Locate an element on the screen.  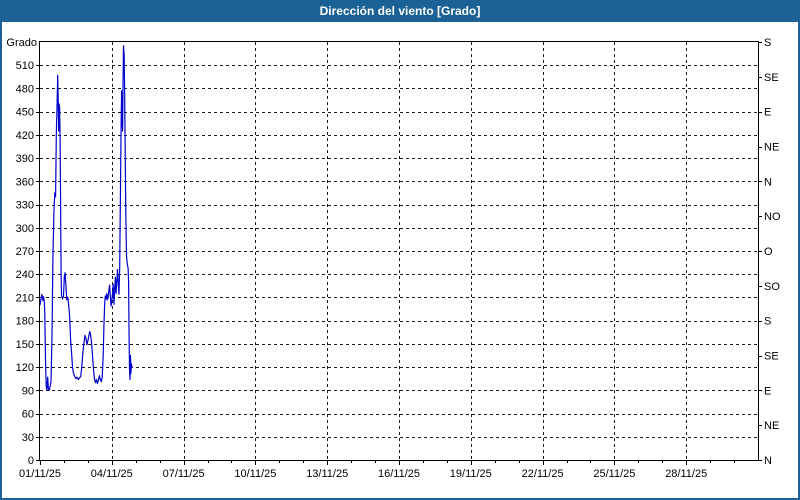
y-axis-tick-label: 390 is located at coordinates (25, 159).